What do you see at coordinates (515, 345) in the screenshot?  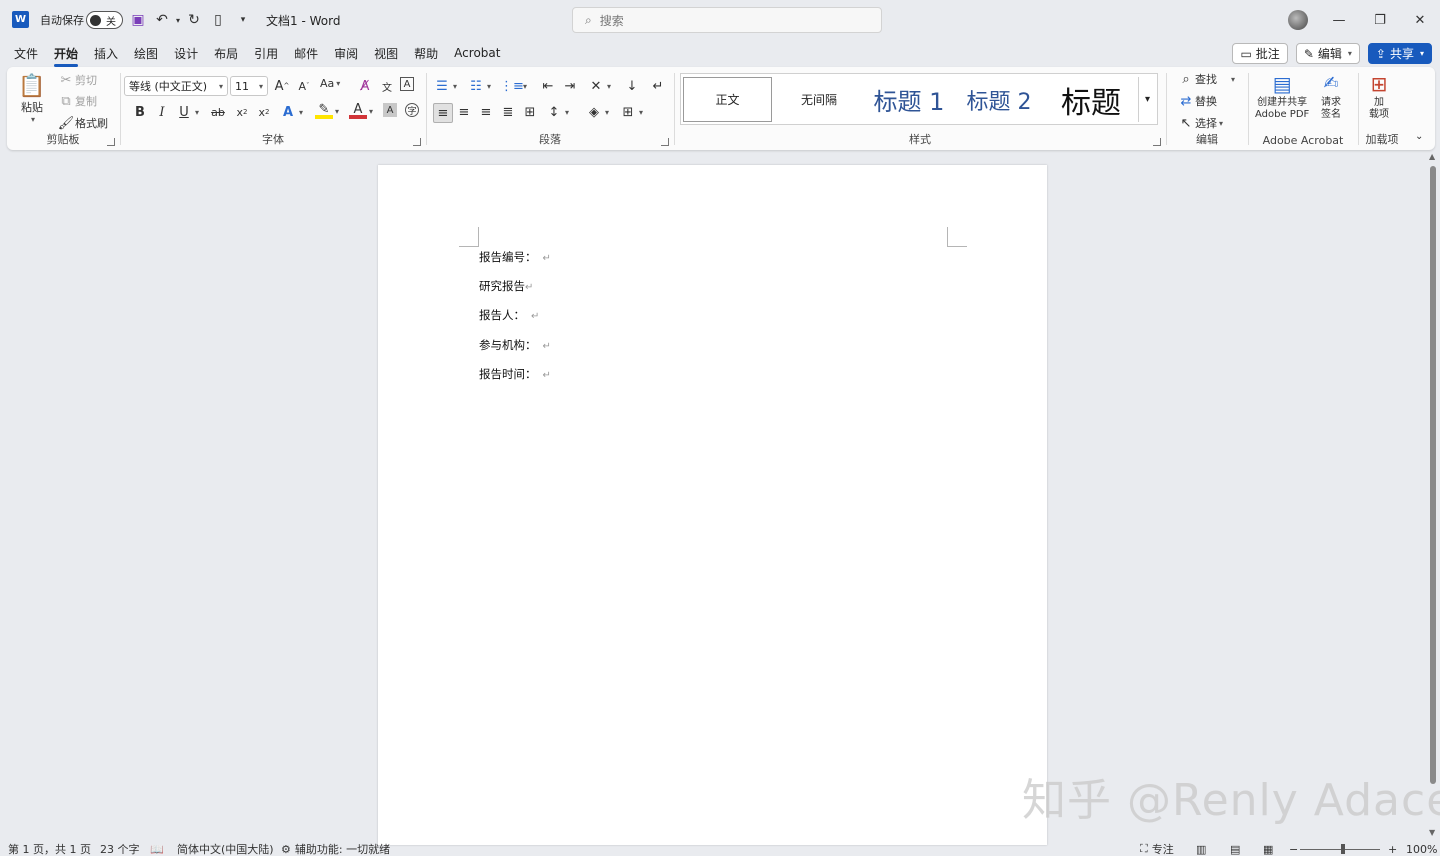 I see `paragraph-institution: 参与机构： ↵` at bounding box center [515, 345].